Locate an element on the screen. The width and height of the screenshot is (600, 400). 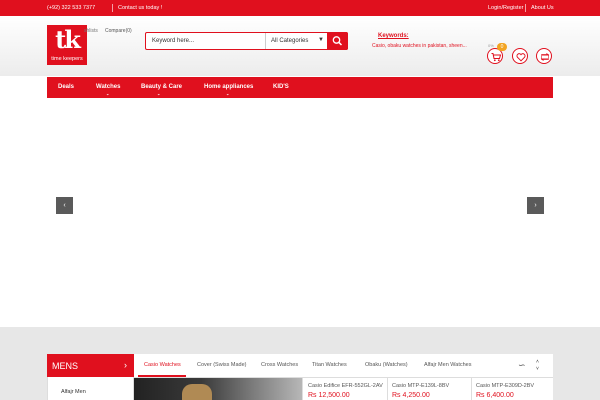
watch-band-shape is located at coordinates (197, 392).